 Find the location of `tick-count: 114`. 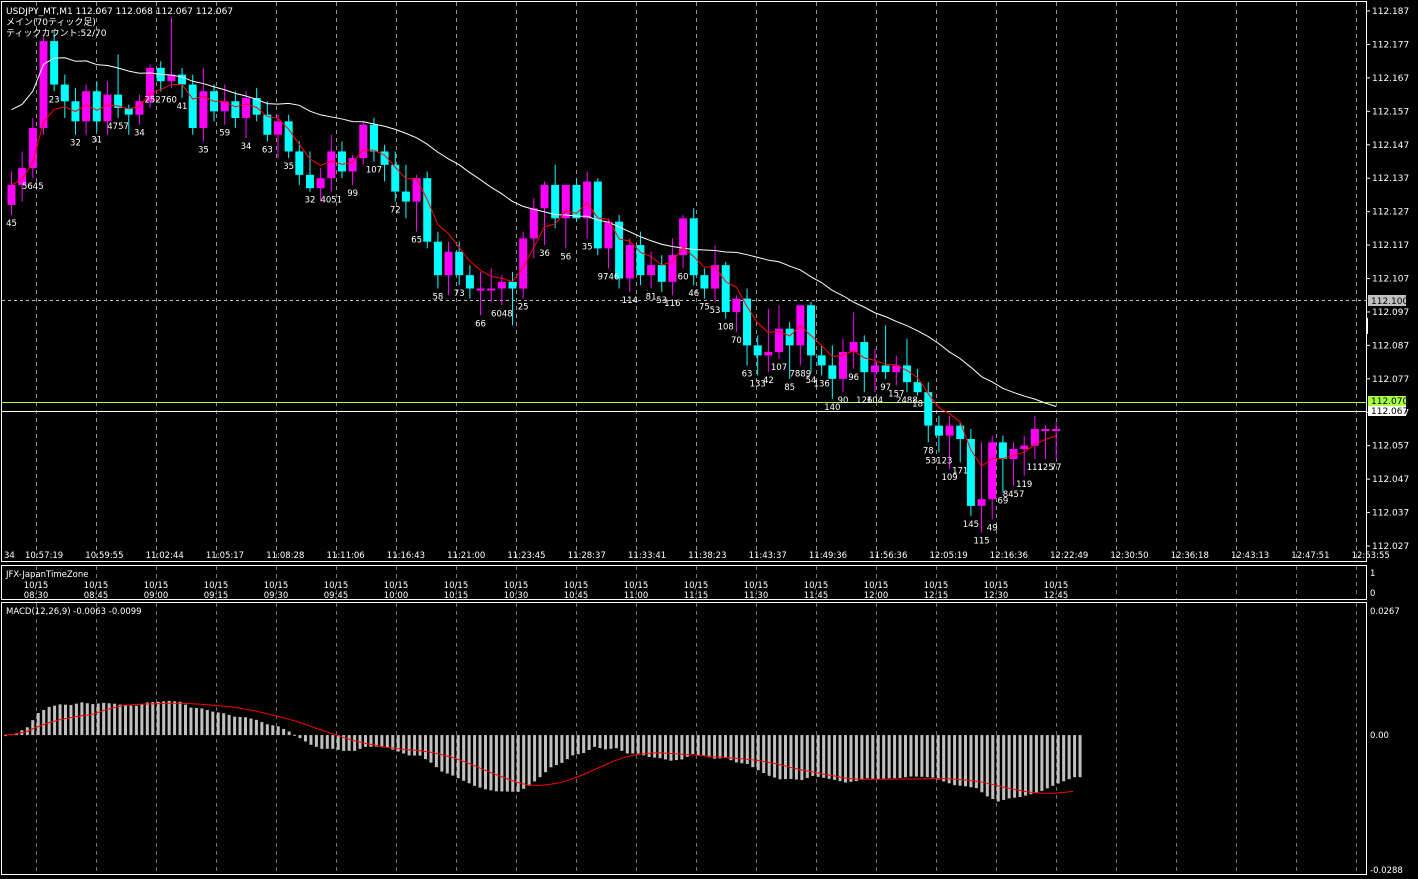

tick-count: 114 is located at coordinates (630, 301).